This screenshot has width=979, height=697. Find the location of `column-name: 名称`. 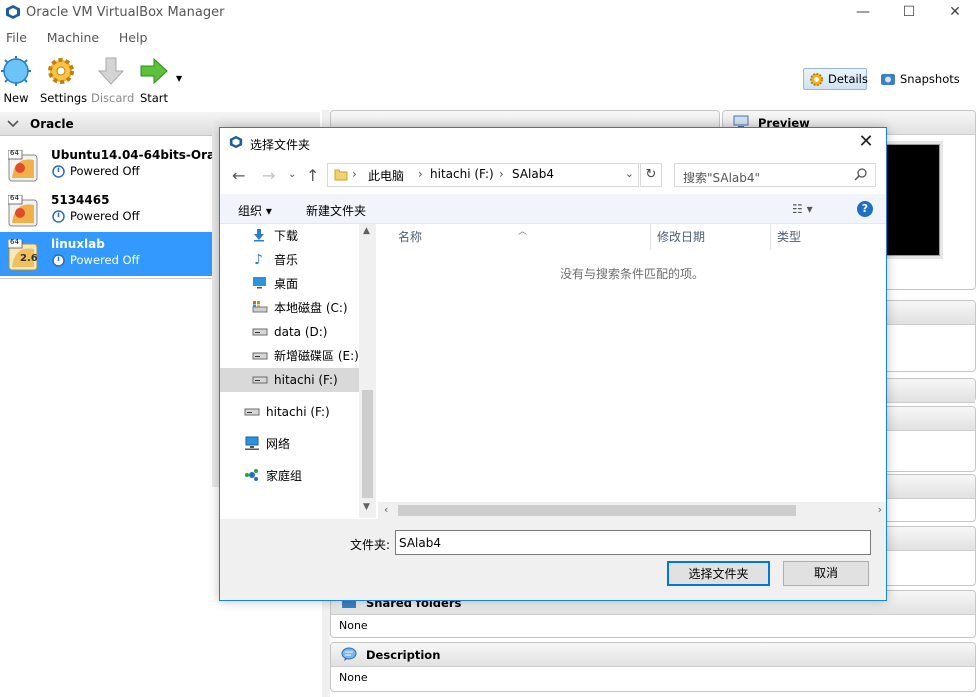

column-name: 名称 is located at coordinates (514, 237).